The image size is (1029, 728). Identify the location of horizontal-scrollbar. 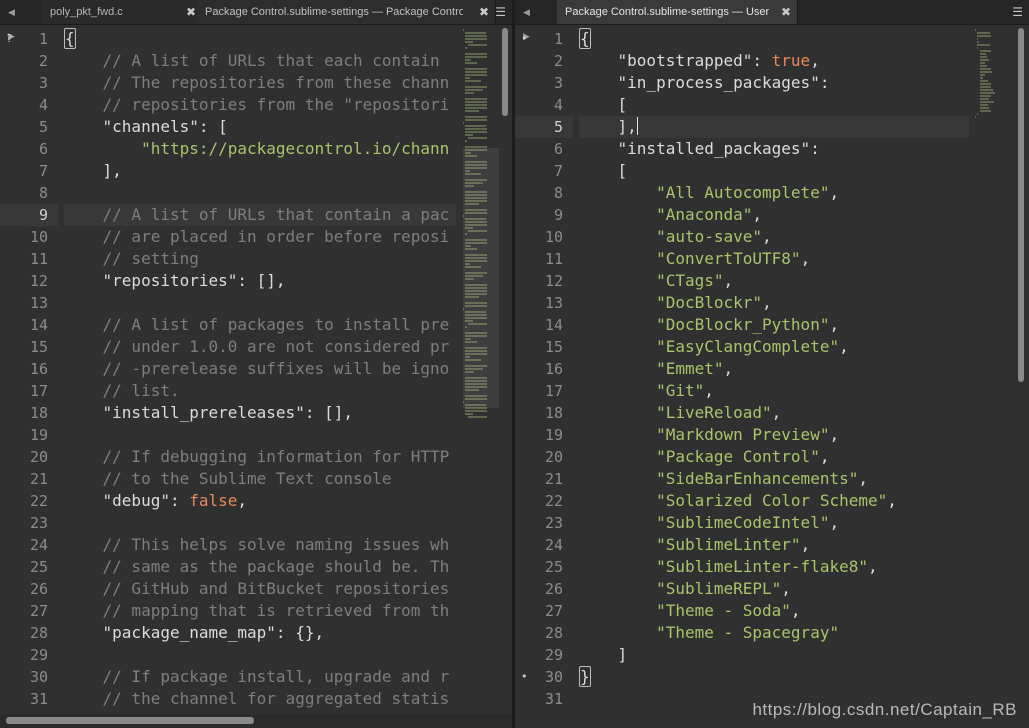
(256, 721).